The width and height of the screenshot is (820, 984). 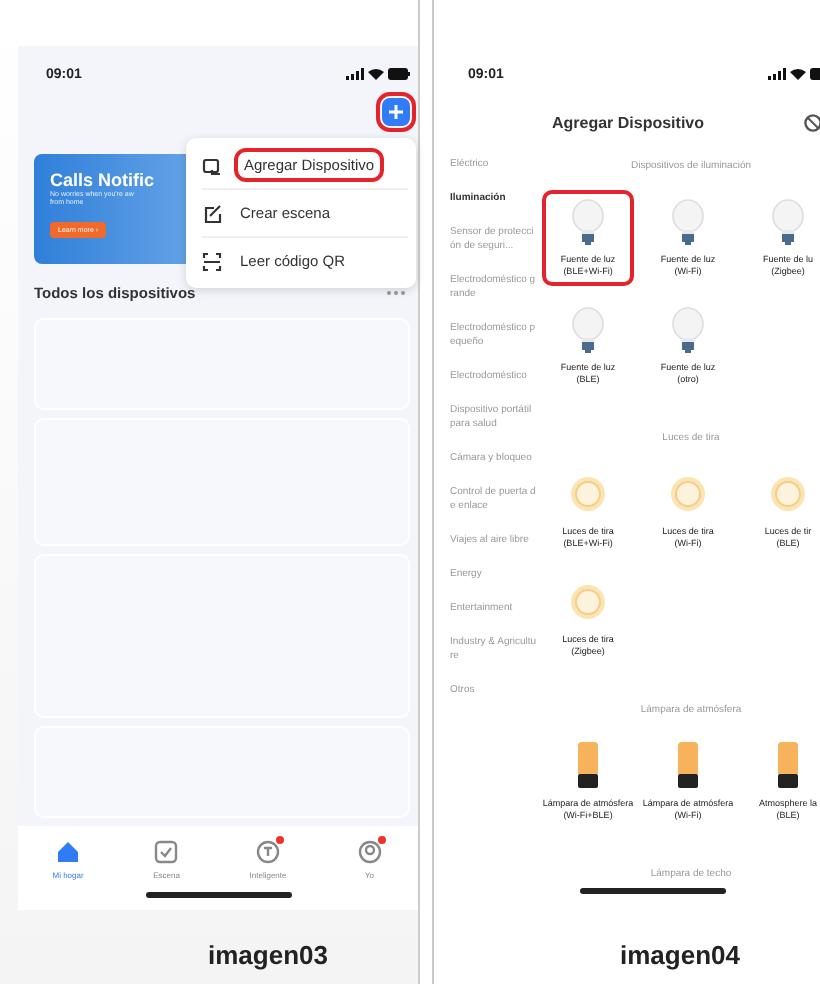 What do you see at coordinates (399, 74) in the screenshot?
I see `battery-icon` at bounding box center [399, 74].